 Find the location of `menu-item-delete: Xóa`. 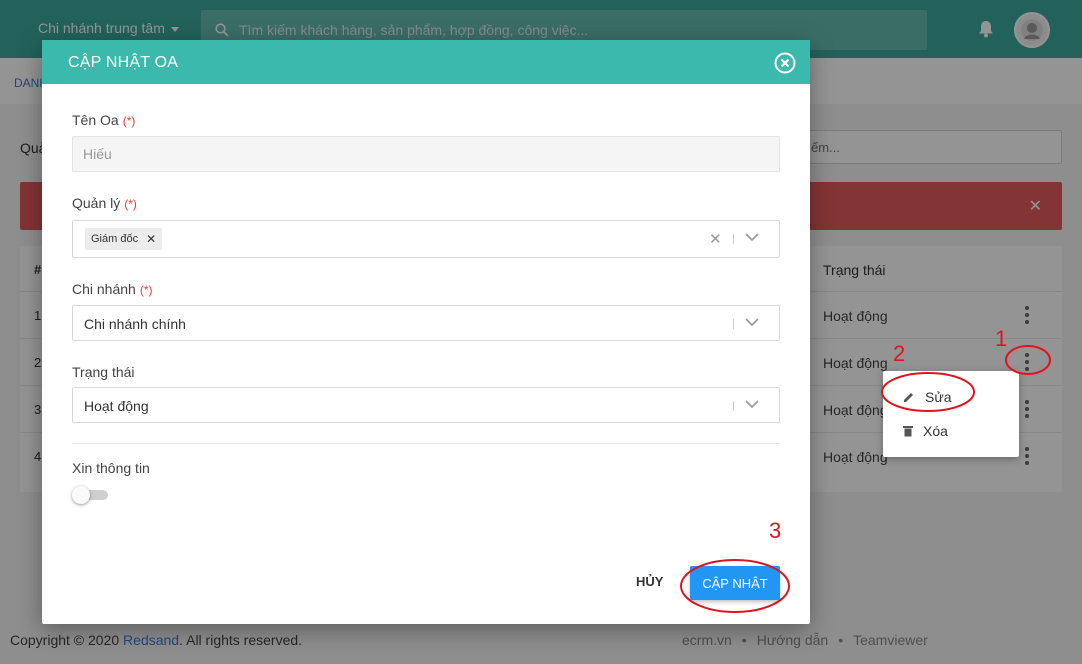

menu-item-delete: Xóa is located at coordinates (925, 431).